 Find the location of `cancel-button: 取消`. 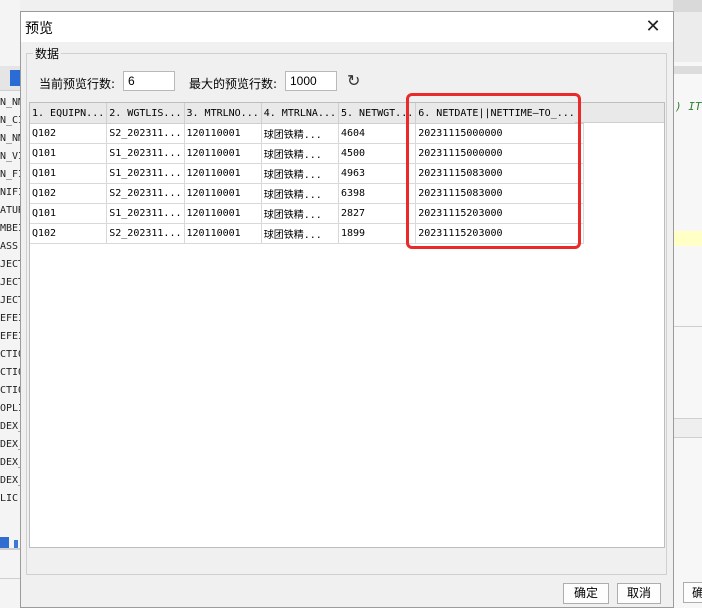

cancel-button: 取消 is located at coordinates (639, 593).